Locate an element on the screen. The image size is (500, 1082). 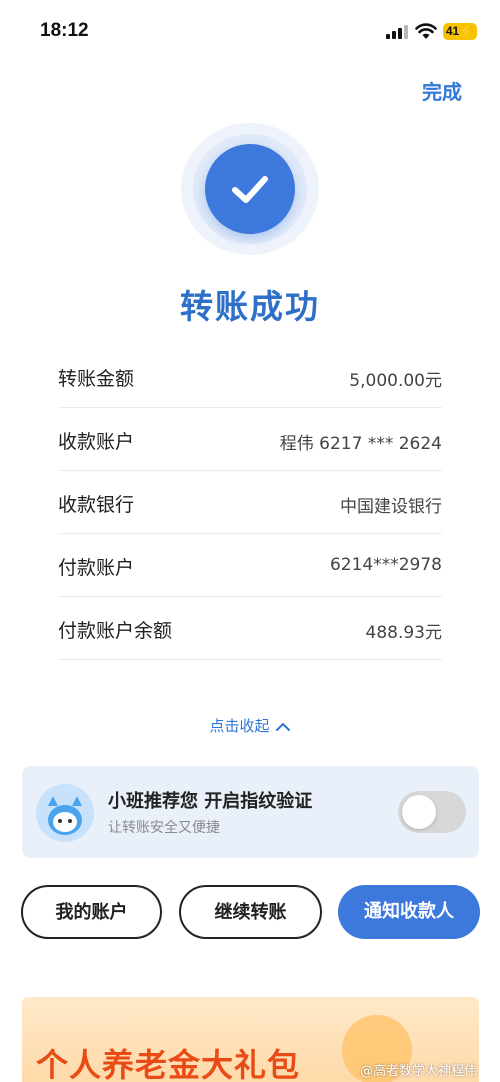
recommend-subtitle: 让转账安全又便捷 is located at coordinates (164, 828).